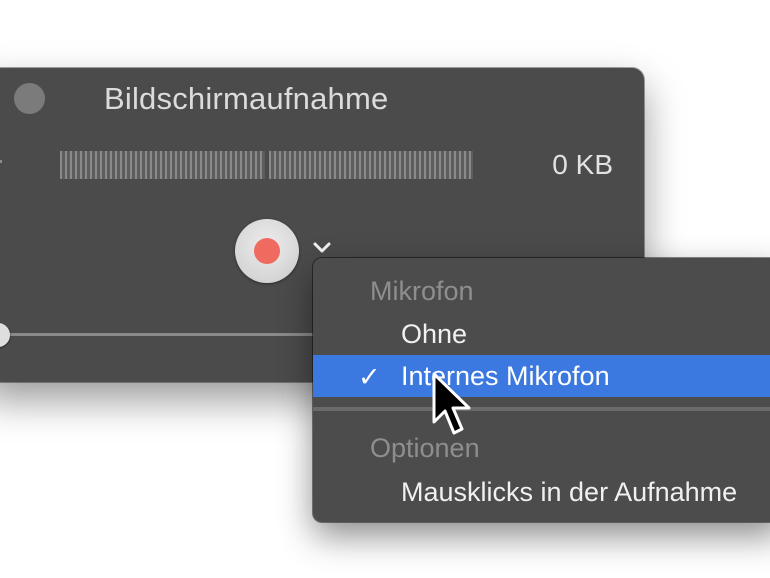 The image size is (770, 578). Describe the element at coordinates (322, 248) in the screenshot. I see `chevron-down-icon` at that location.